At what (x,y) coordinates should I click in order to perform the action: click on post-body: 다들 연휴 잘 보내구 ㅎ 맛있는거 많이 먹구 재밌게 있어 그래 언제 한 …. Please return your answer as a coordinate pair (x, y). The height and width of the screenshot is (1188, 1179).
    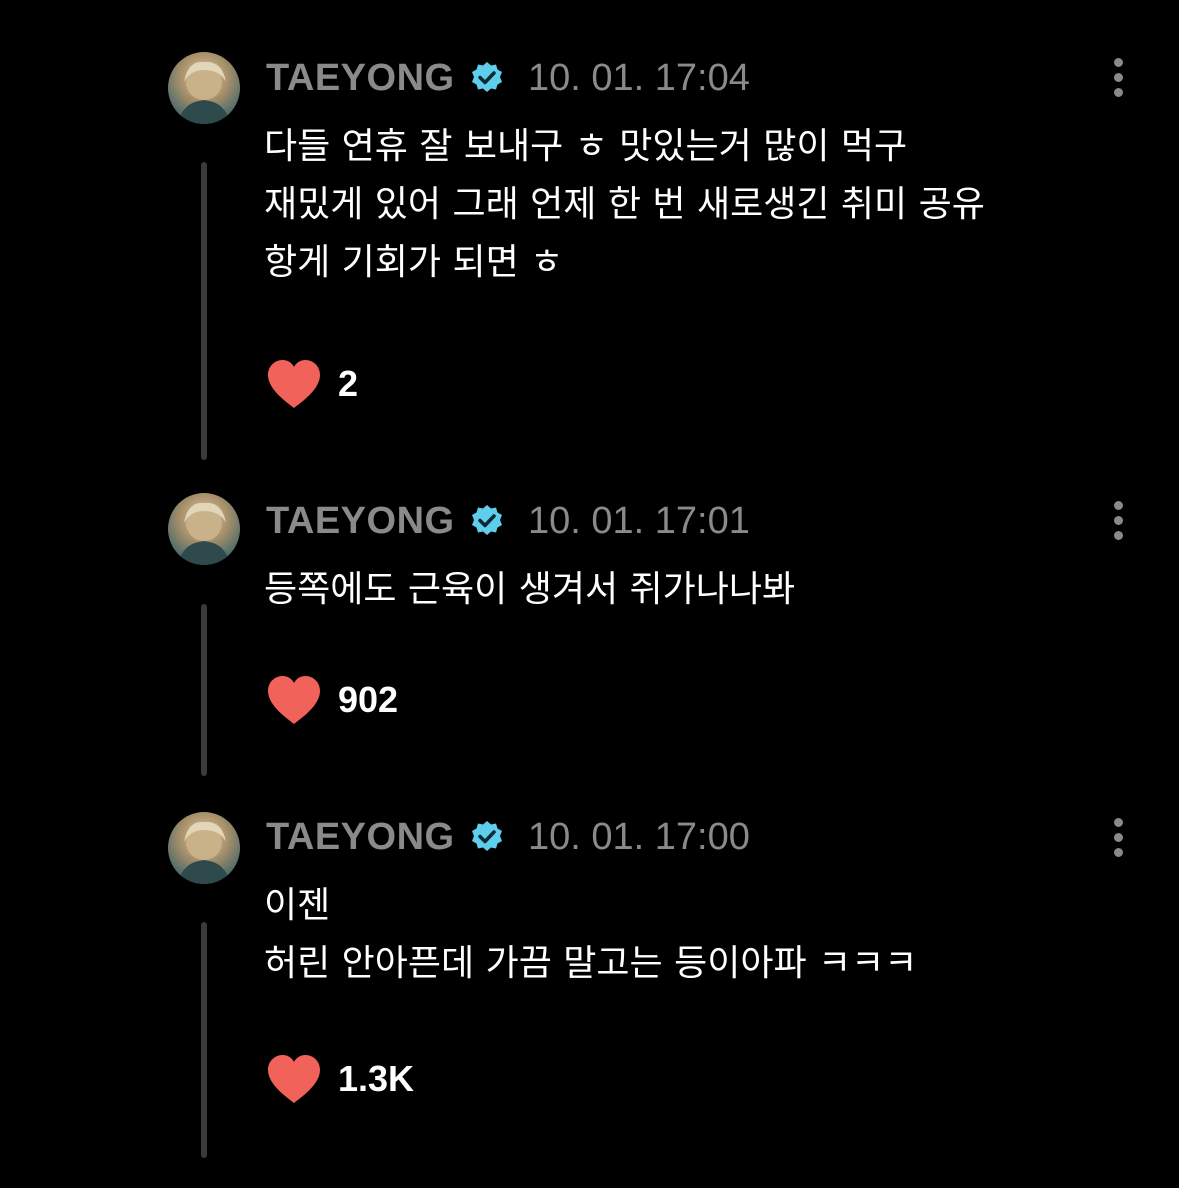
    Looking at the image, I should click on (624, 205).